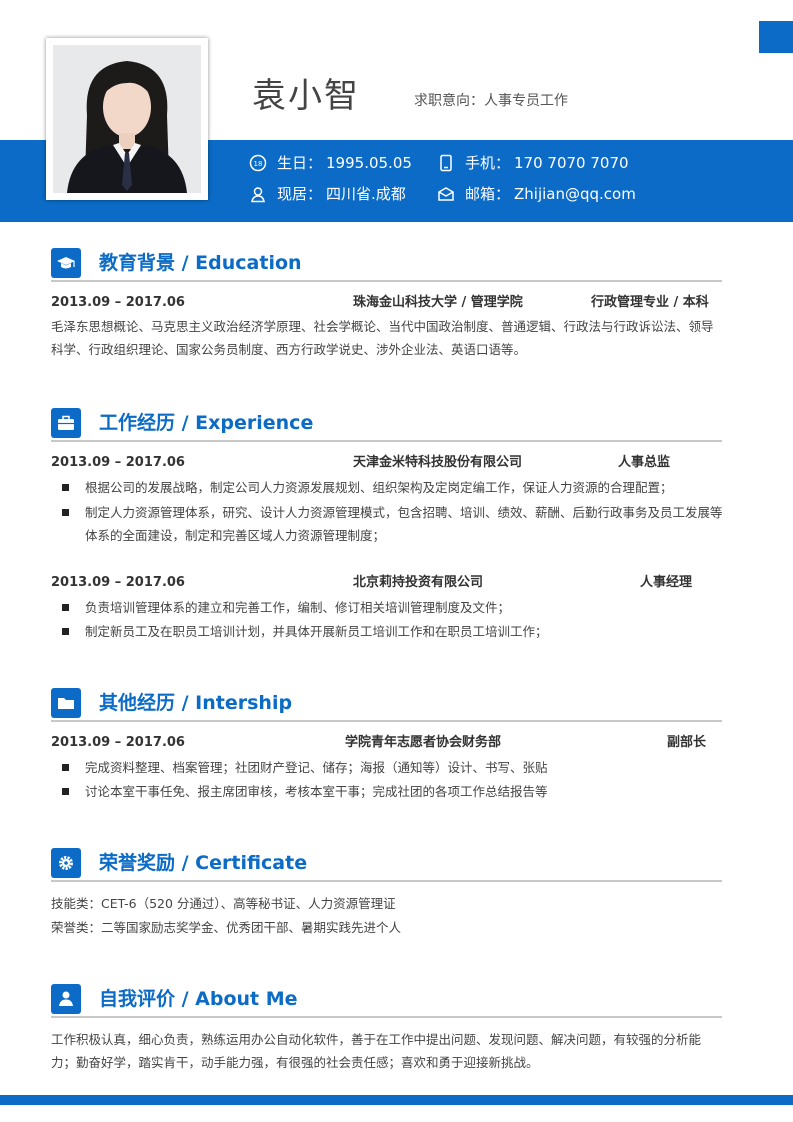 This screenshot has height=1122, width=793. What do you see at coordinates (488, 163) in the screenshot?
I see `phone-label: 手机：` at bounding box center [488, 163].